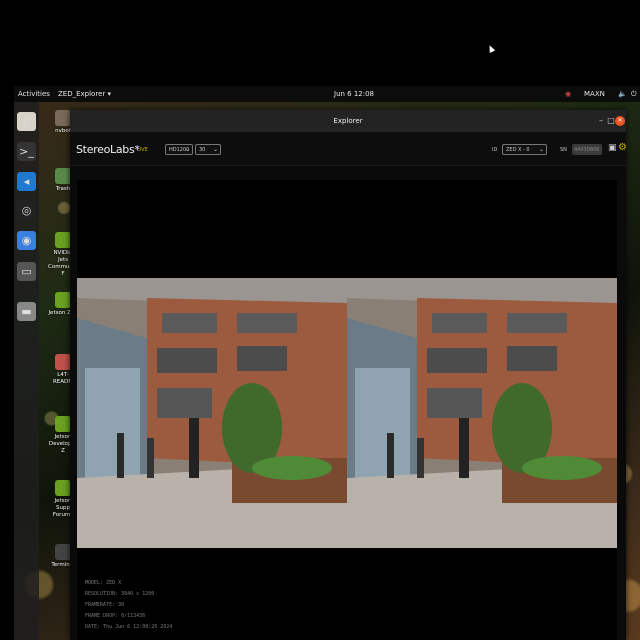 This screenshot has width=640, height=640. I want to click on serial-number-field: 44030806, so click(587, 149).